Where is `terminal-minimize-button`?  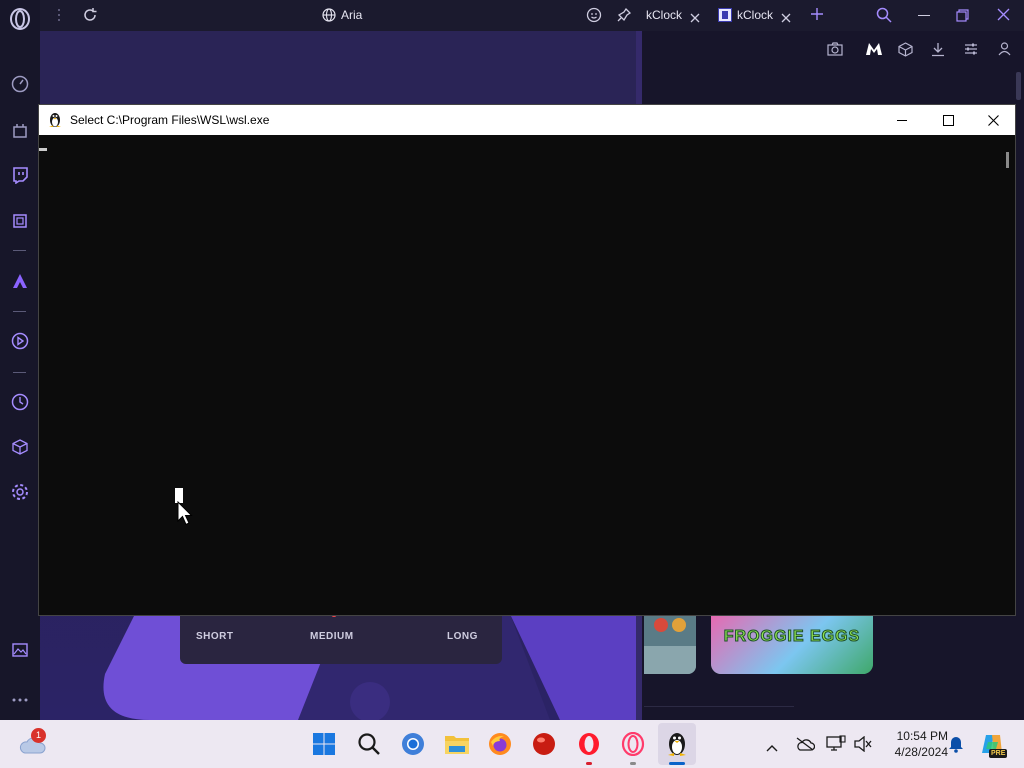
terminal-minimize-button is located at coordinates (902, 120).